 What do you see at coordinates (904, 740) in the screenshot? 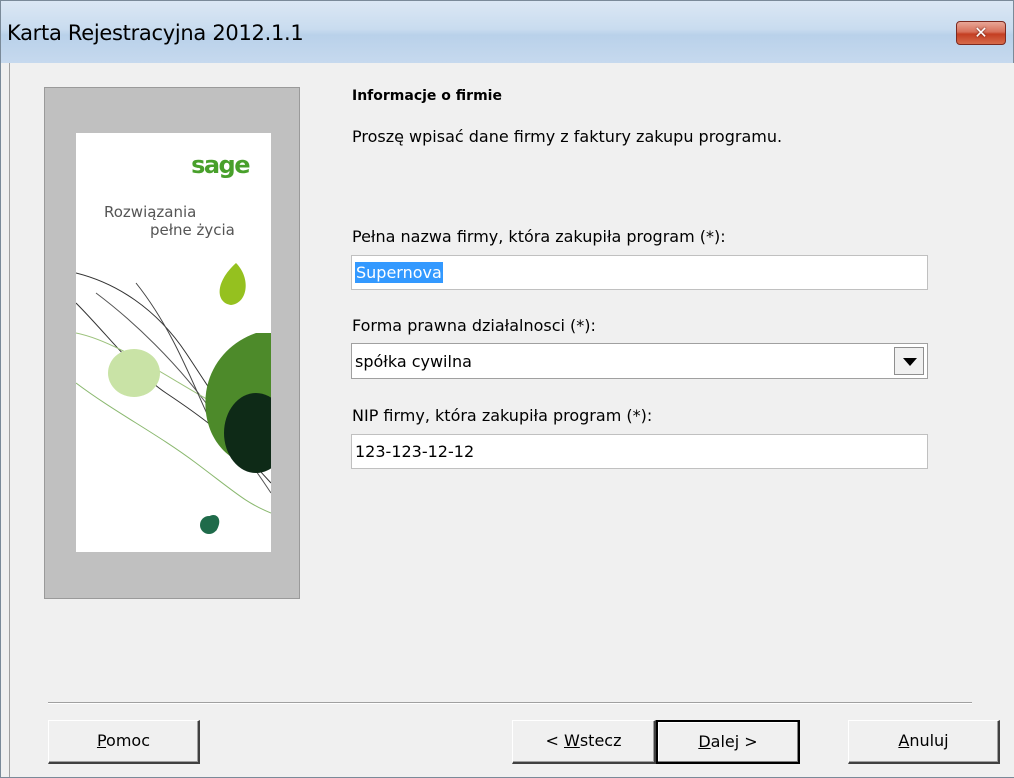
I see `cancel-accel: A` at bounding box center [904, 740].